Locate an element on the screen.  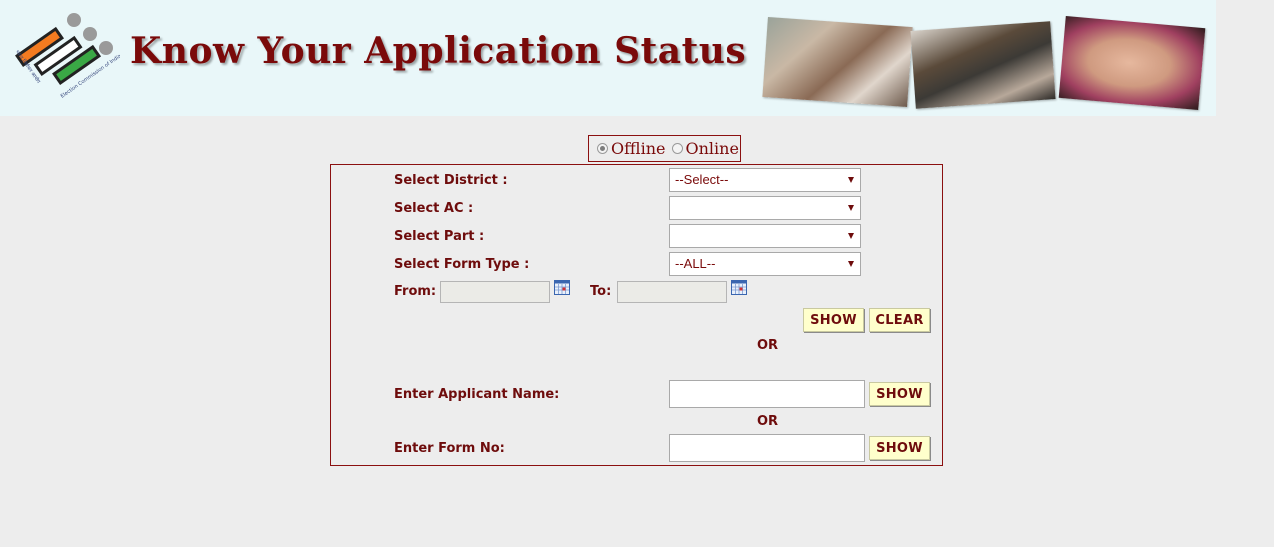
form-type-select-value: --ALL-- is located at coordinates (695, 263).